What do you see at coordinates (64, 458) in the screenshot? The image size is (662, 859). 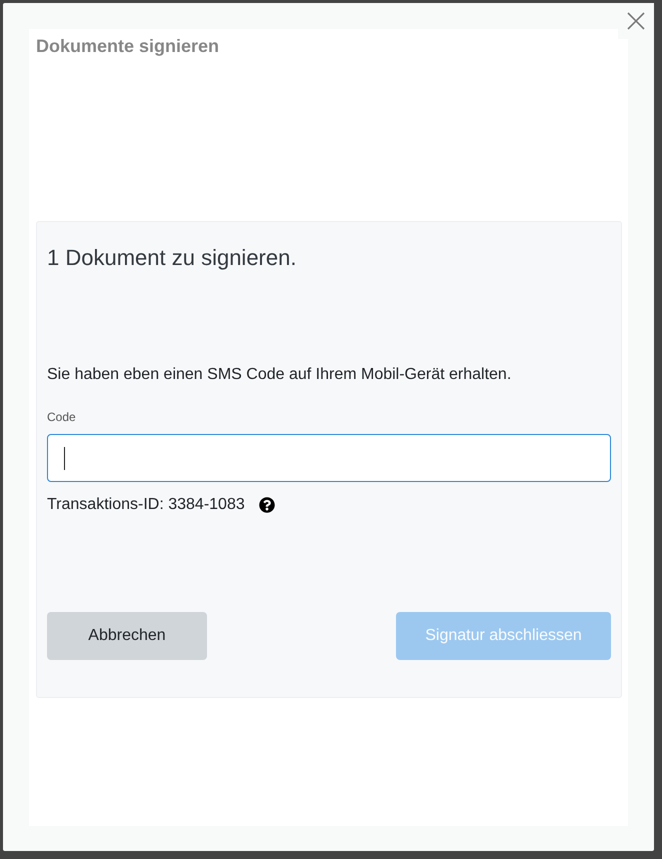 I see `text-cursor-icon` at bounding box center [64, 458].